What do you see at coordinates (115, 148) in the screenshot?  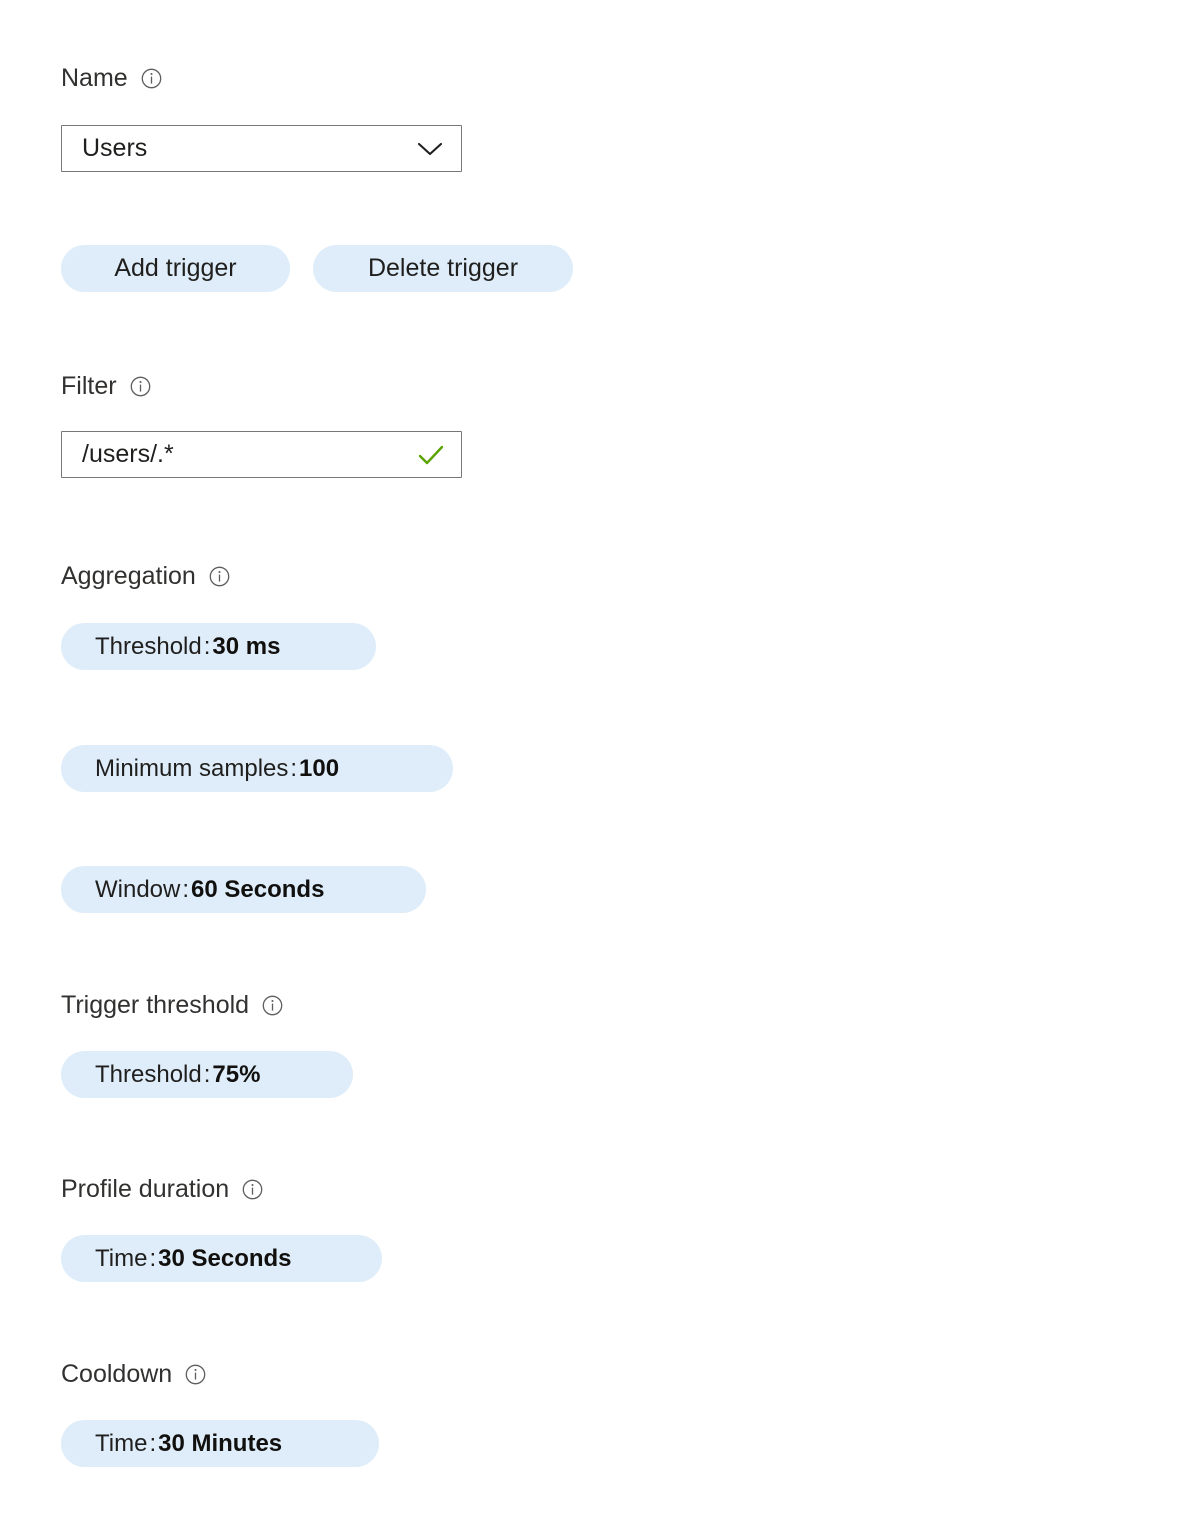 I see `name-dropdown-value: Users` at bounding box center [115, 148].